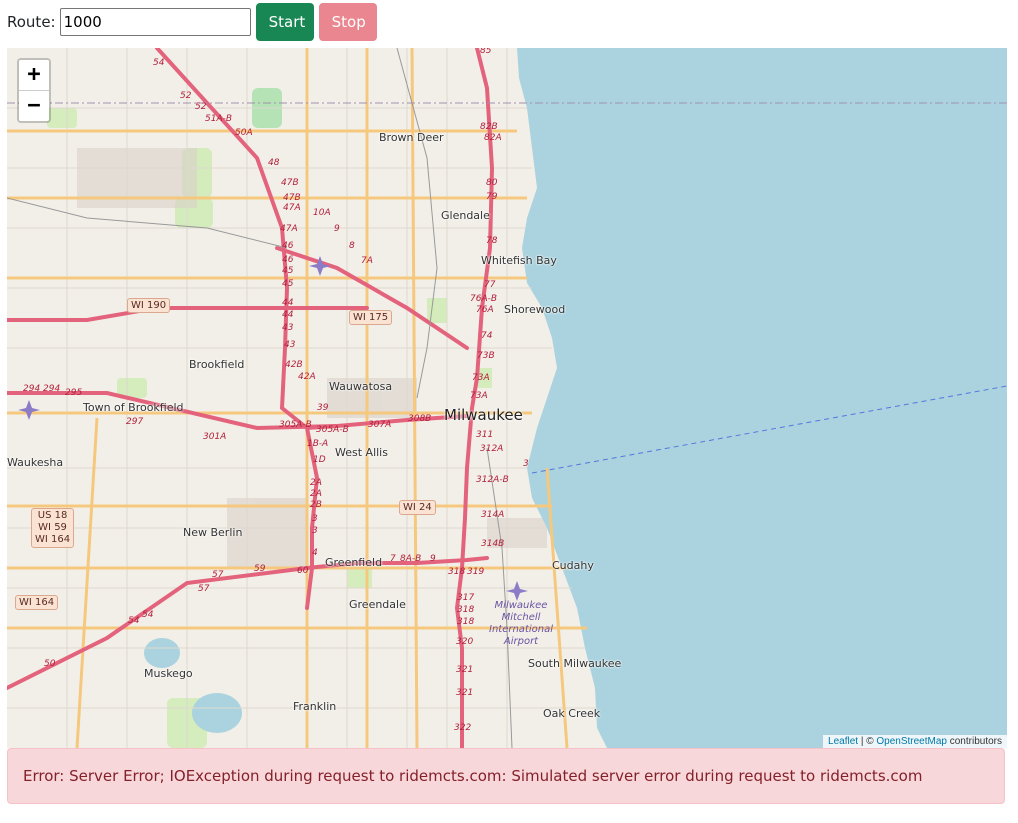 The width and height of the screenshot is (1018, 823). Describe the element at coordinates (52, 515) in the screenshot. I see `shield-us18: US 18` at that location.